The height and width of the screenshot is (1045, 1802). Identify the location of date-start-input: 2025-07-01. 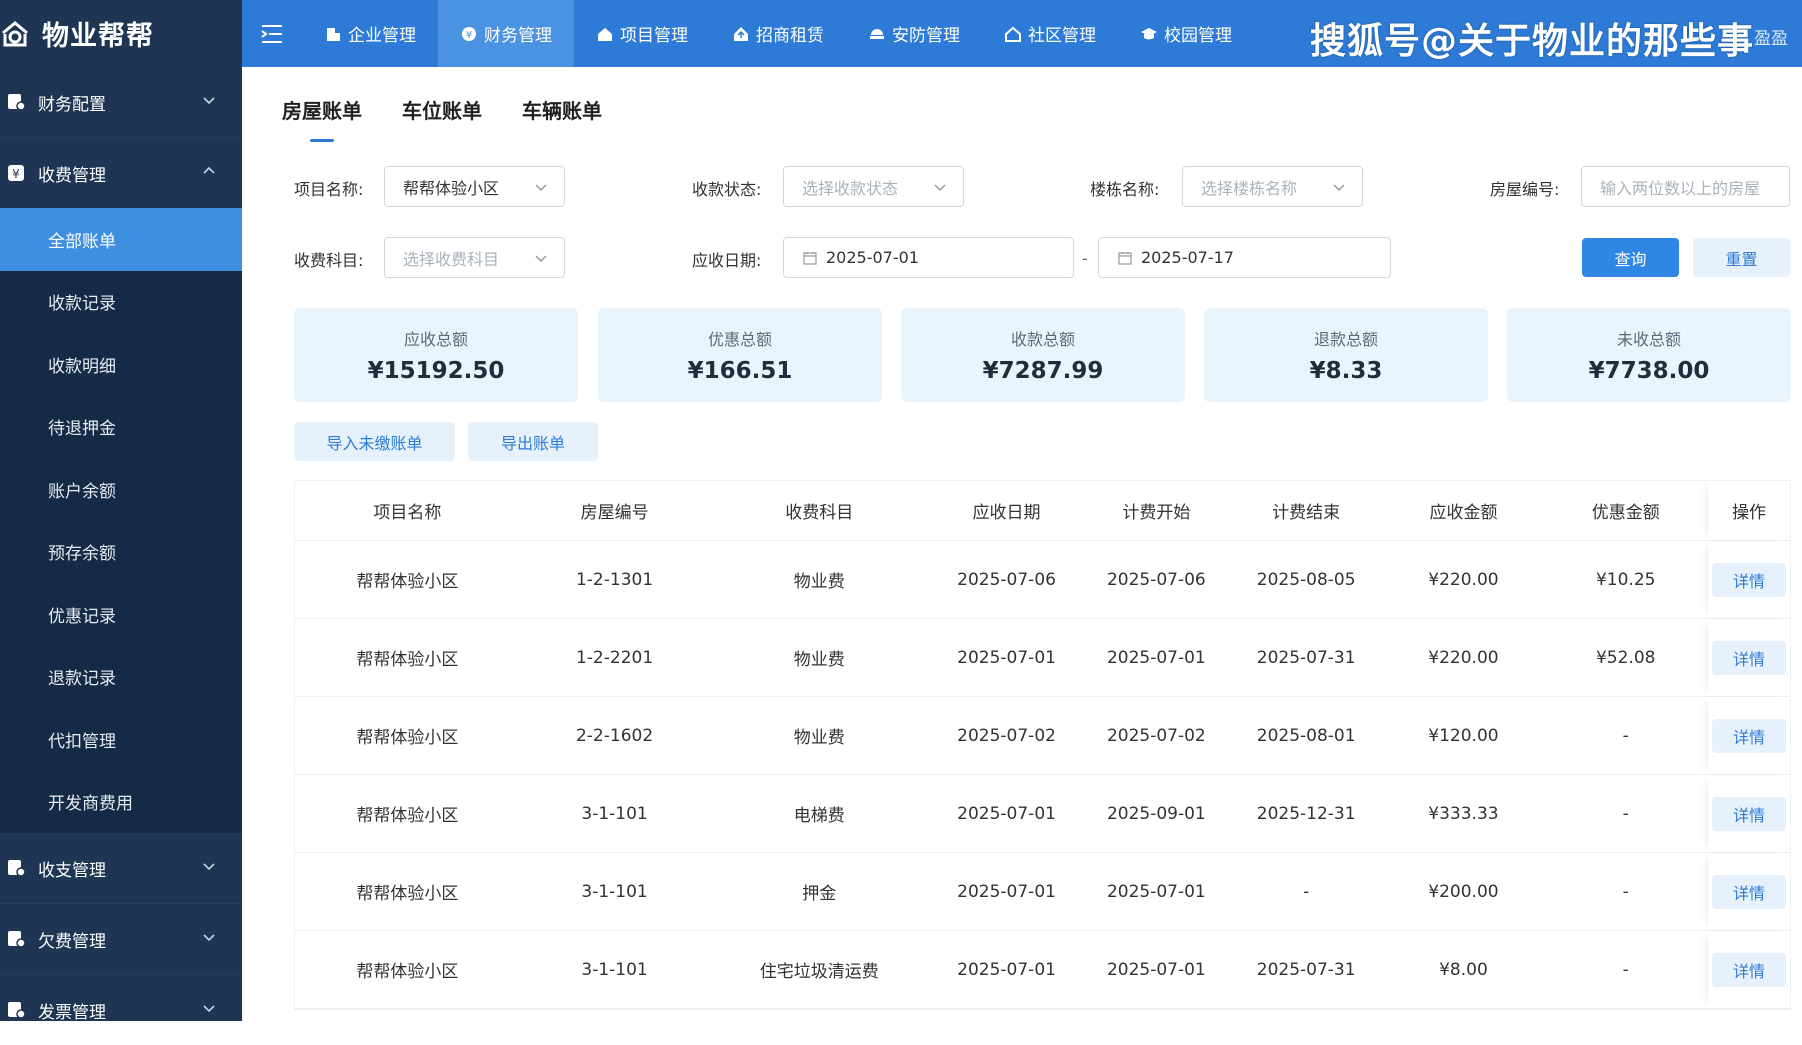
(928, 257).